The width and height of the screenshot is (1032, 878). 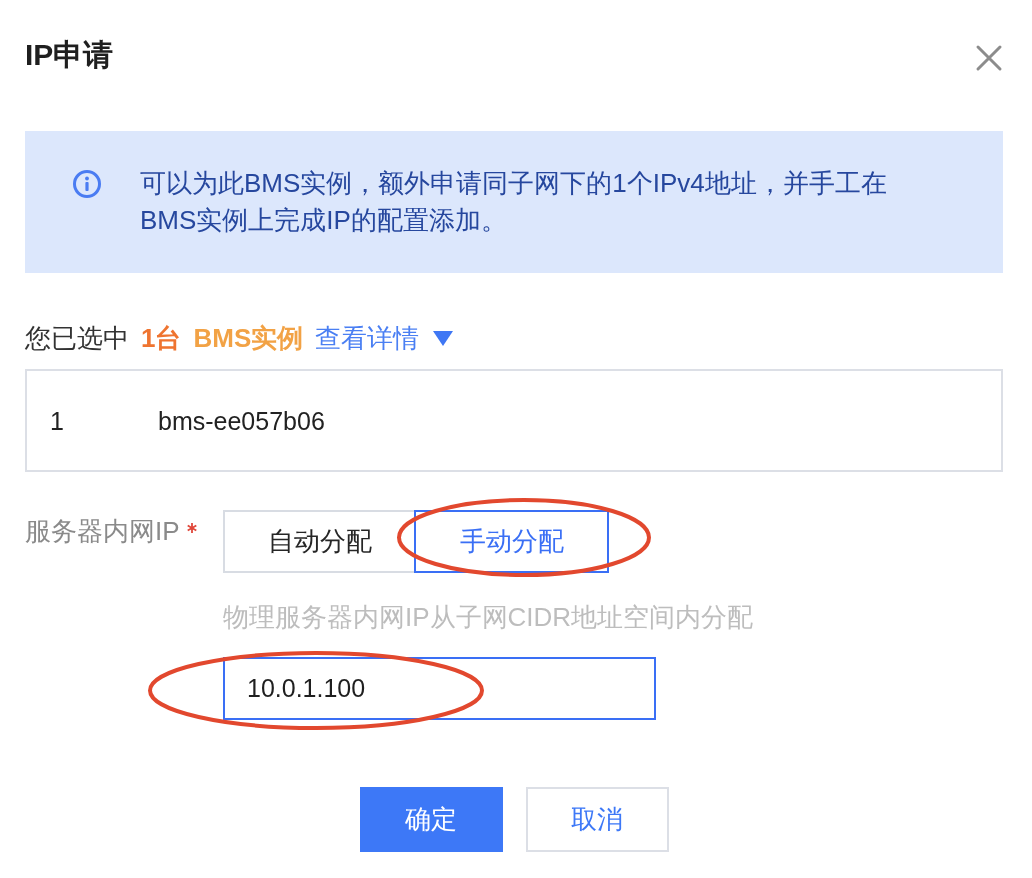 I want to click on dialog-title: IP申请, so click(x=69, y=55).